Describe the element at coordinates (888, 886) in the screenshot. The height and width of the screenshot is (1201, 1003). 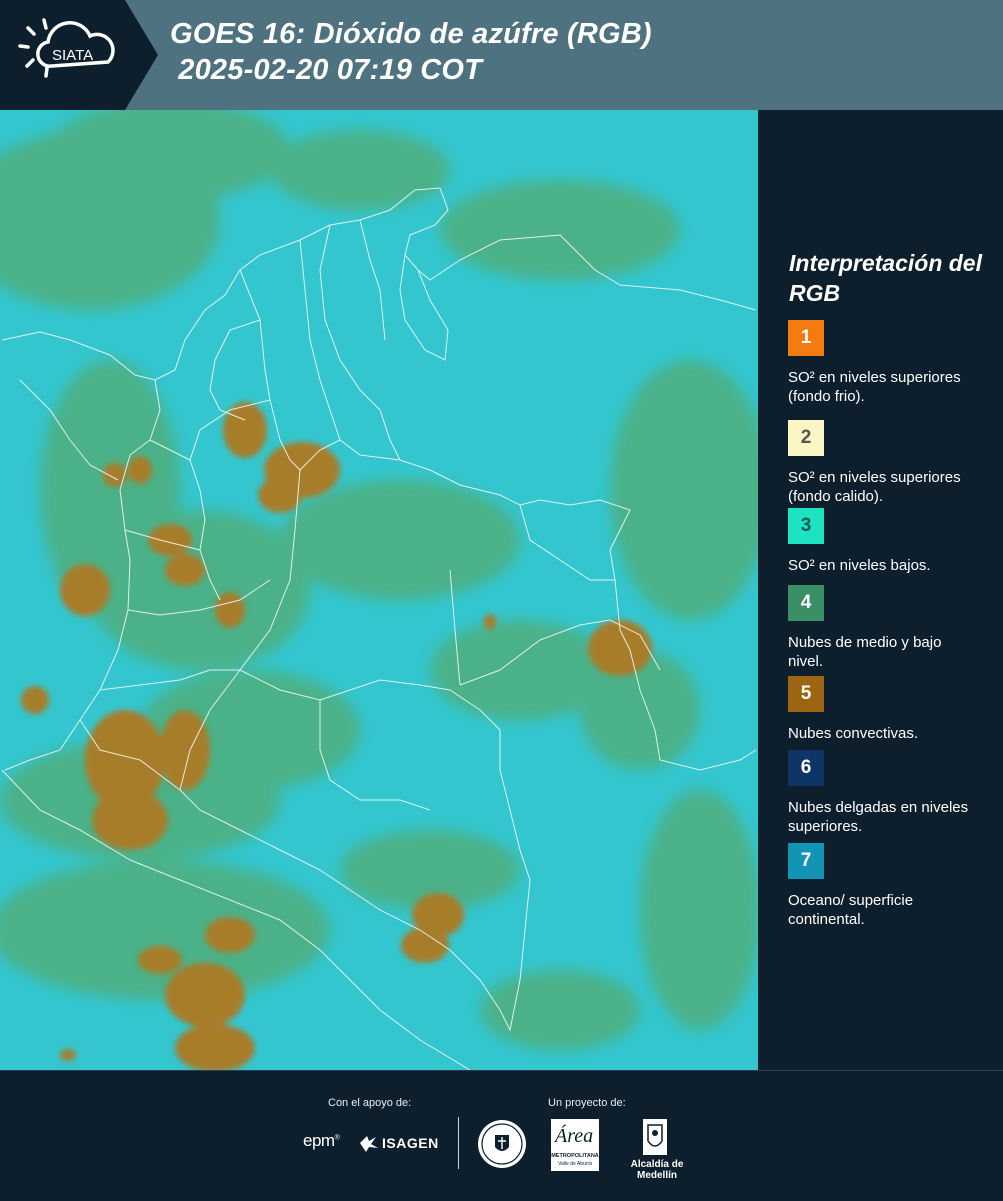
I see `legend-item-7: 7 Oceano/ superficie continental.` at that location.